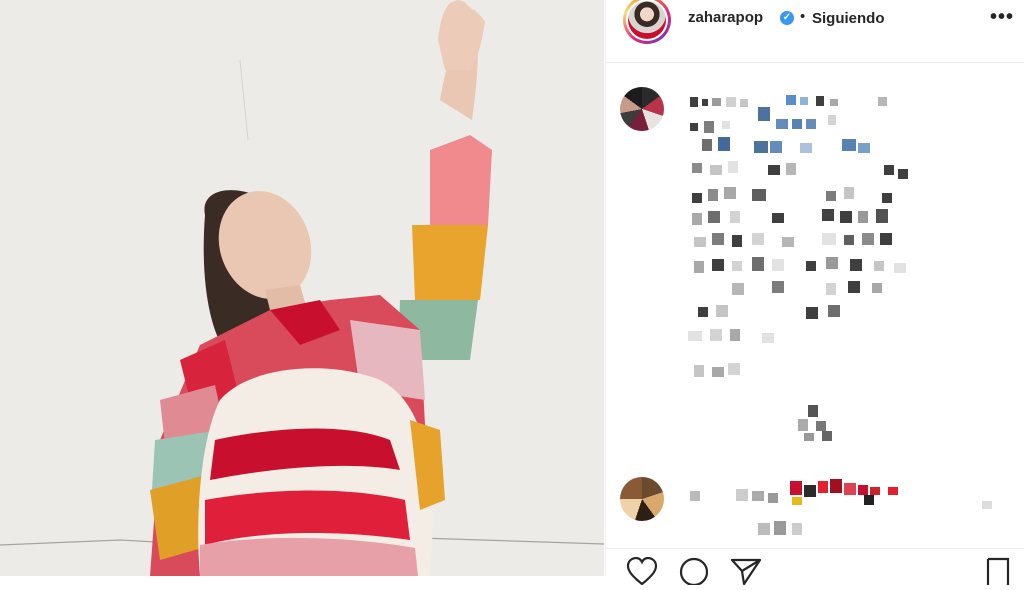 This screenshot has width=1024, height=590. Describe the element at coordinates (815, 31) in the screenshot. I see `post-header: zaharapop ✓ • Siguiendo •••` at that location.